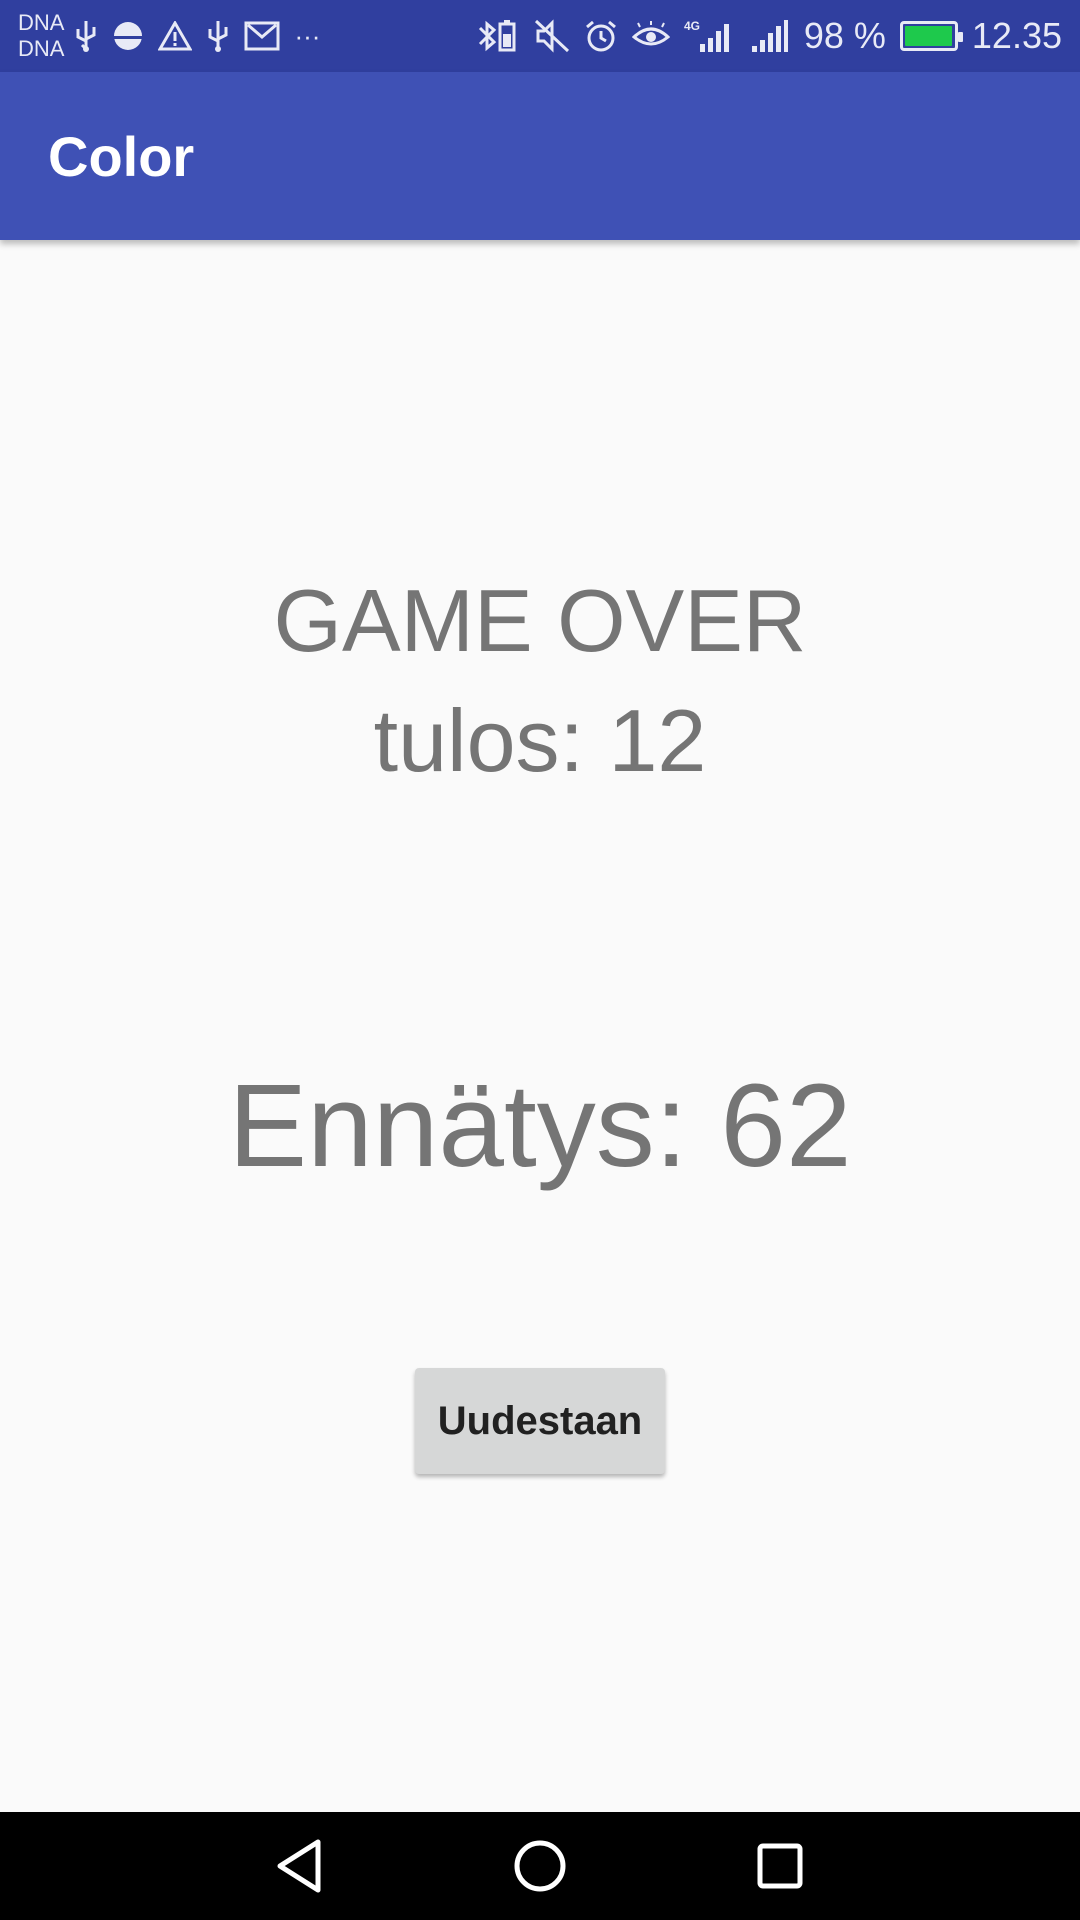  What do you see at coordinates (540, 156) in the screenshot?
I see `app-bar: Color` at bounding box center [540, 156].